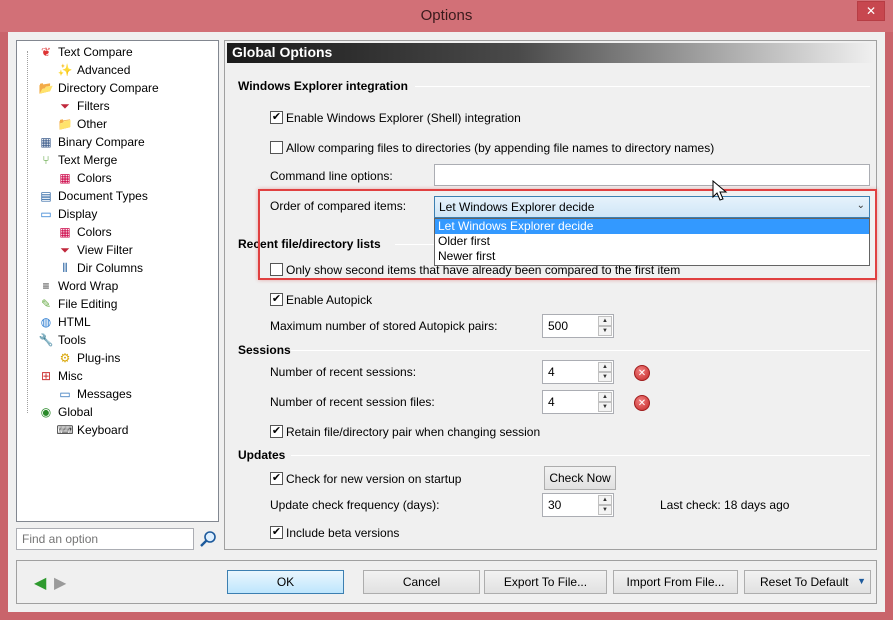 The image size is (893, 620). I want to click on search-icon, so click(208, 539).